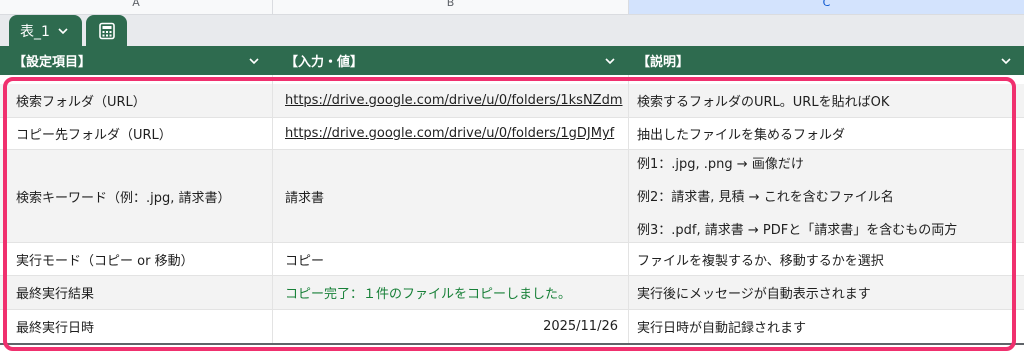  Describe the element at coordinates (136, 100) in the screenshot. I see `setting-item-cell: 検索フォルダ（URL）` at that location.